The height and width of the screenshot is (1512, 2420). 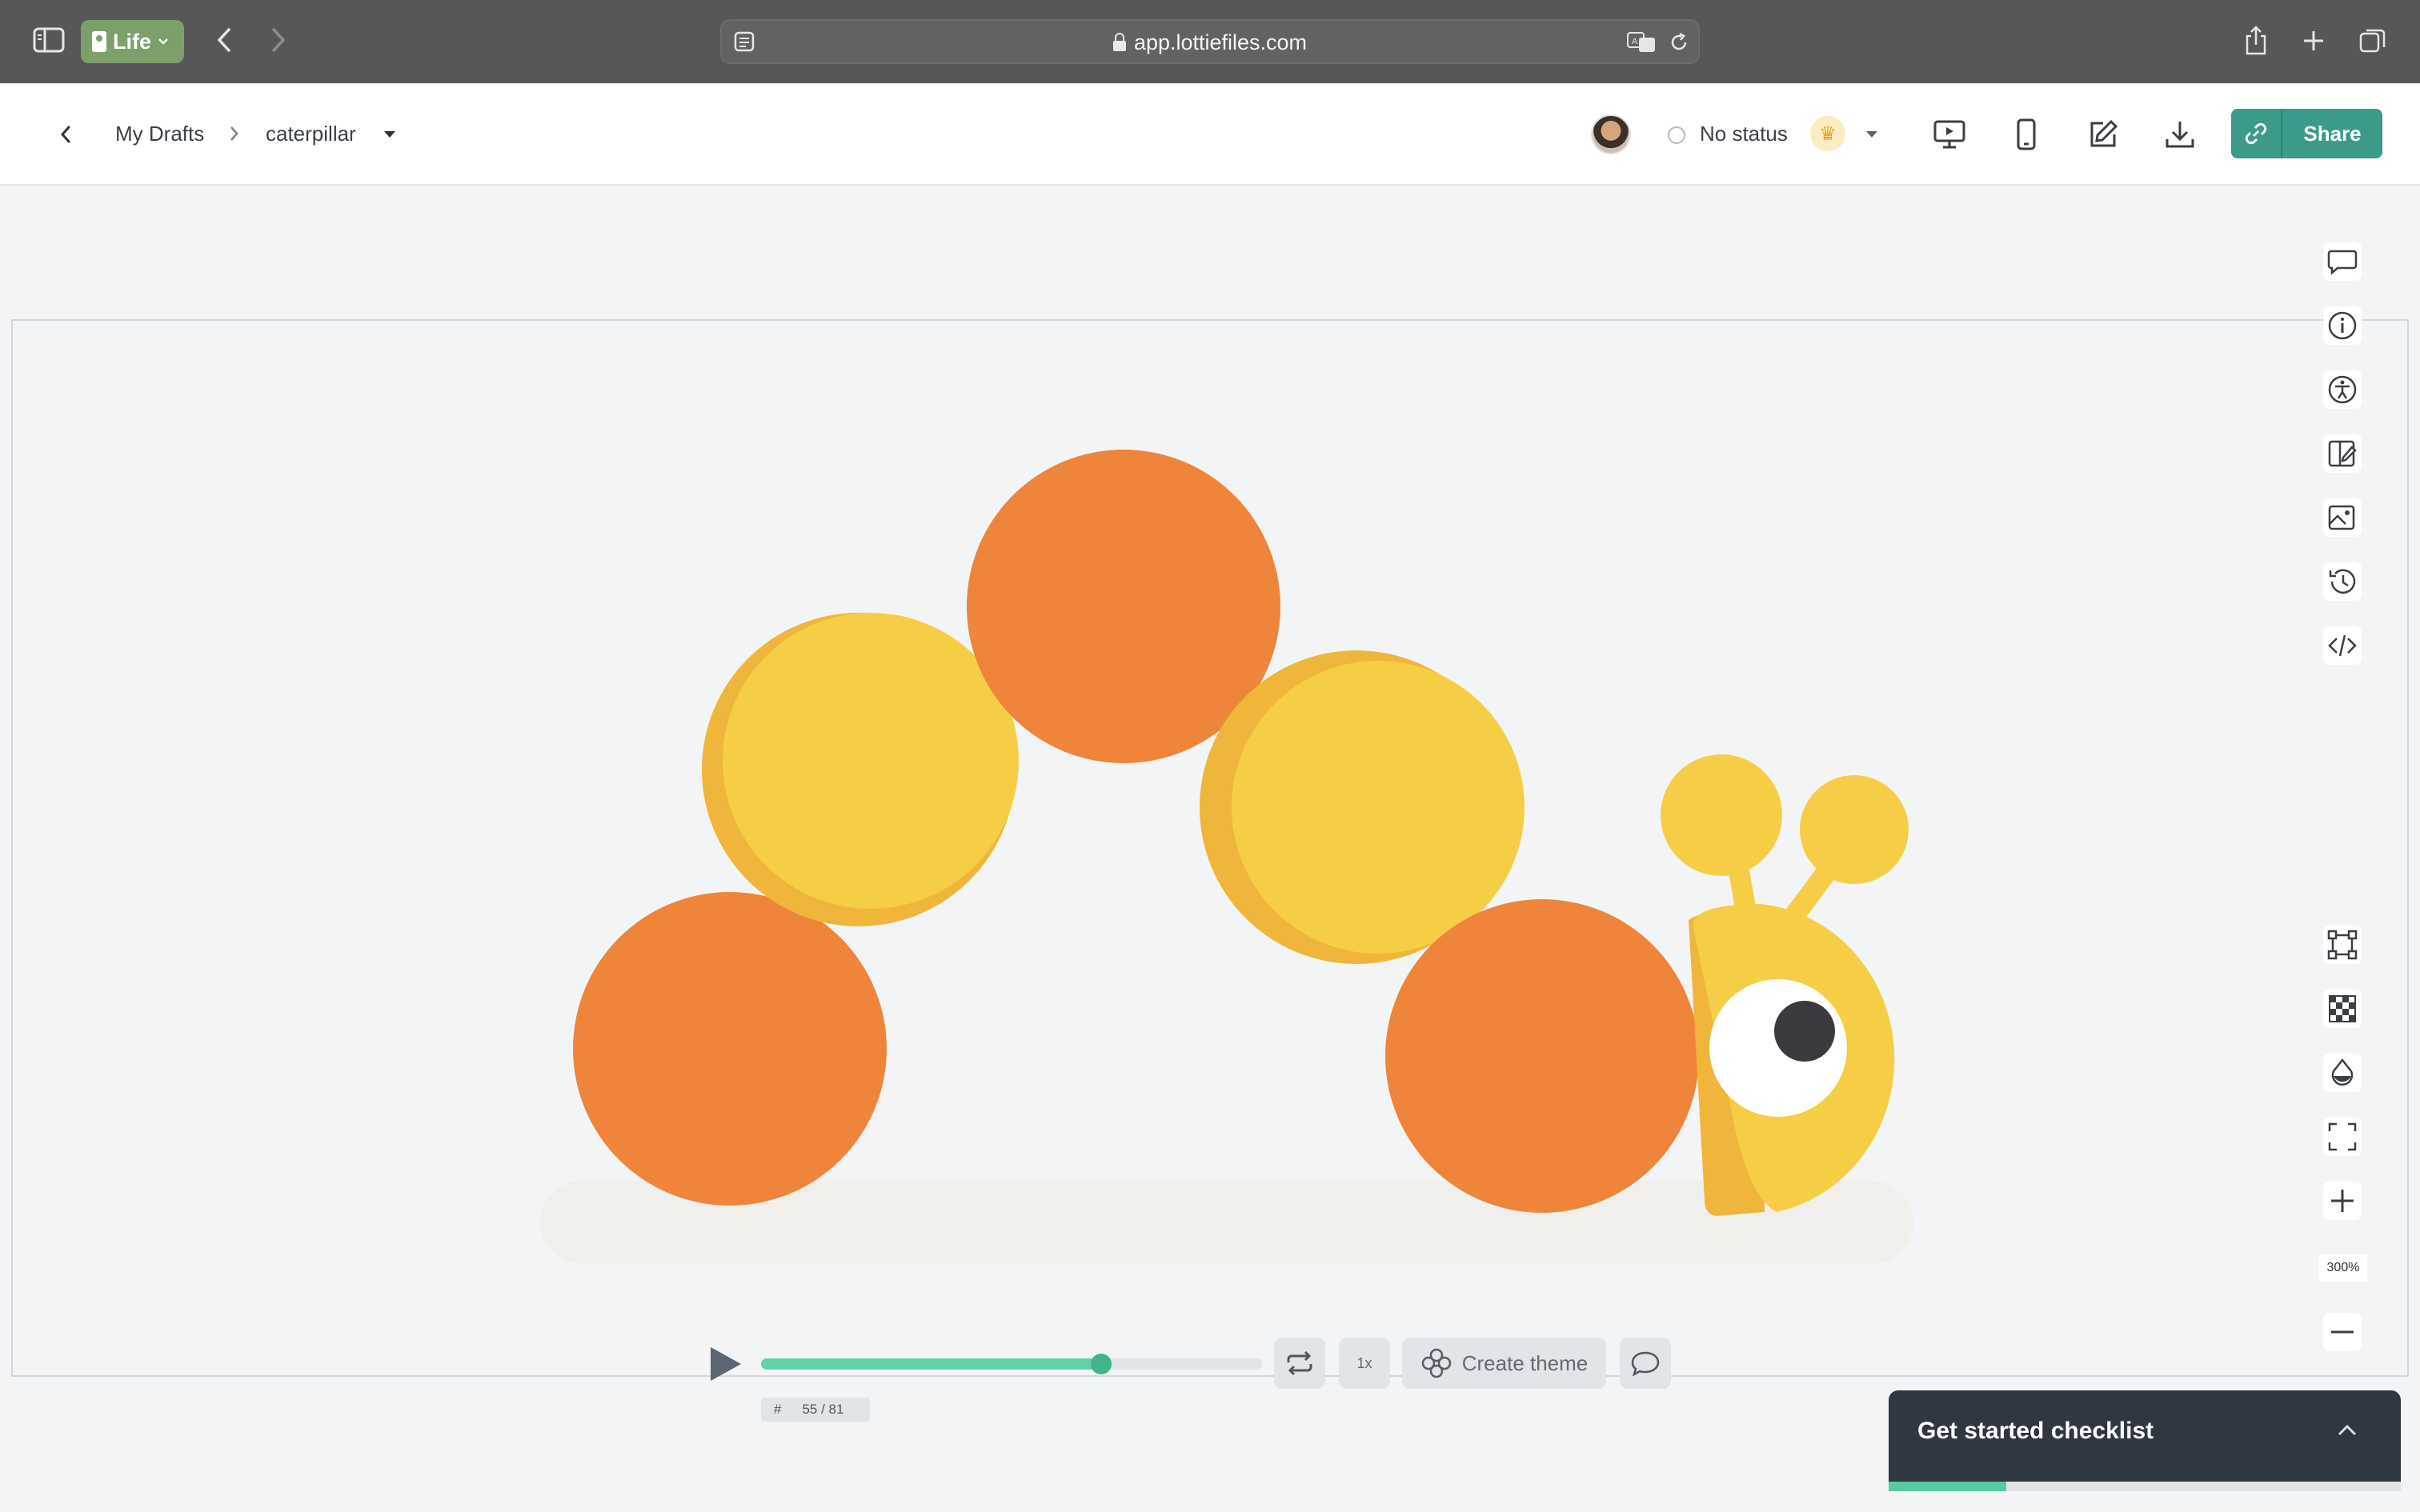 What do you see at coordinates (1525, 1362) in the screenshot?
I see `create-theme-label: Create theme` at bounding box center [1525, 1362].